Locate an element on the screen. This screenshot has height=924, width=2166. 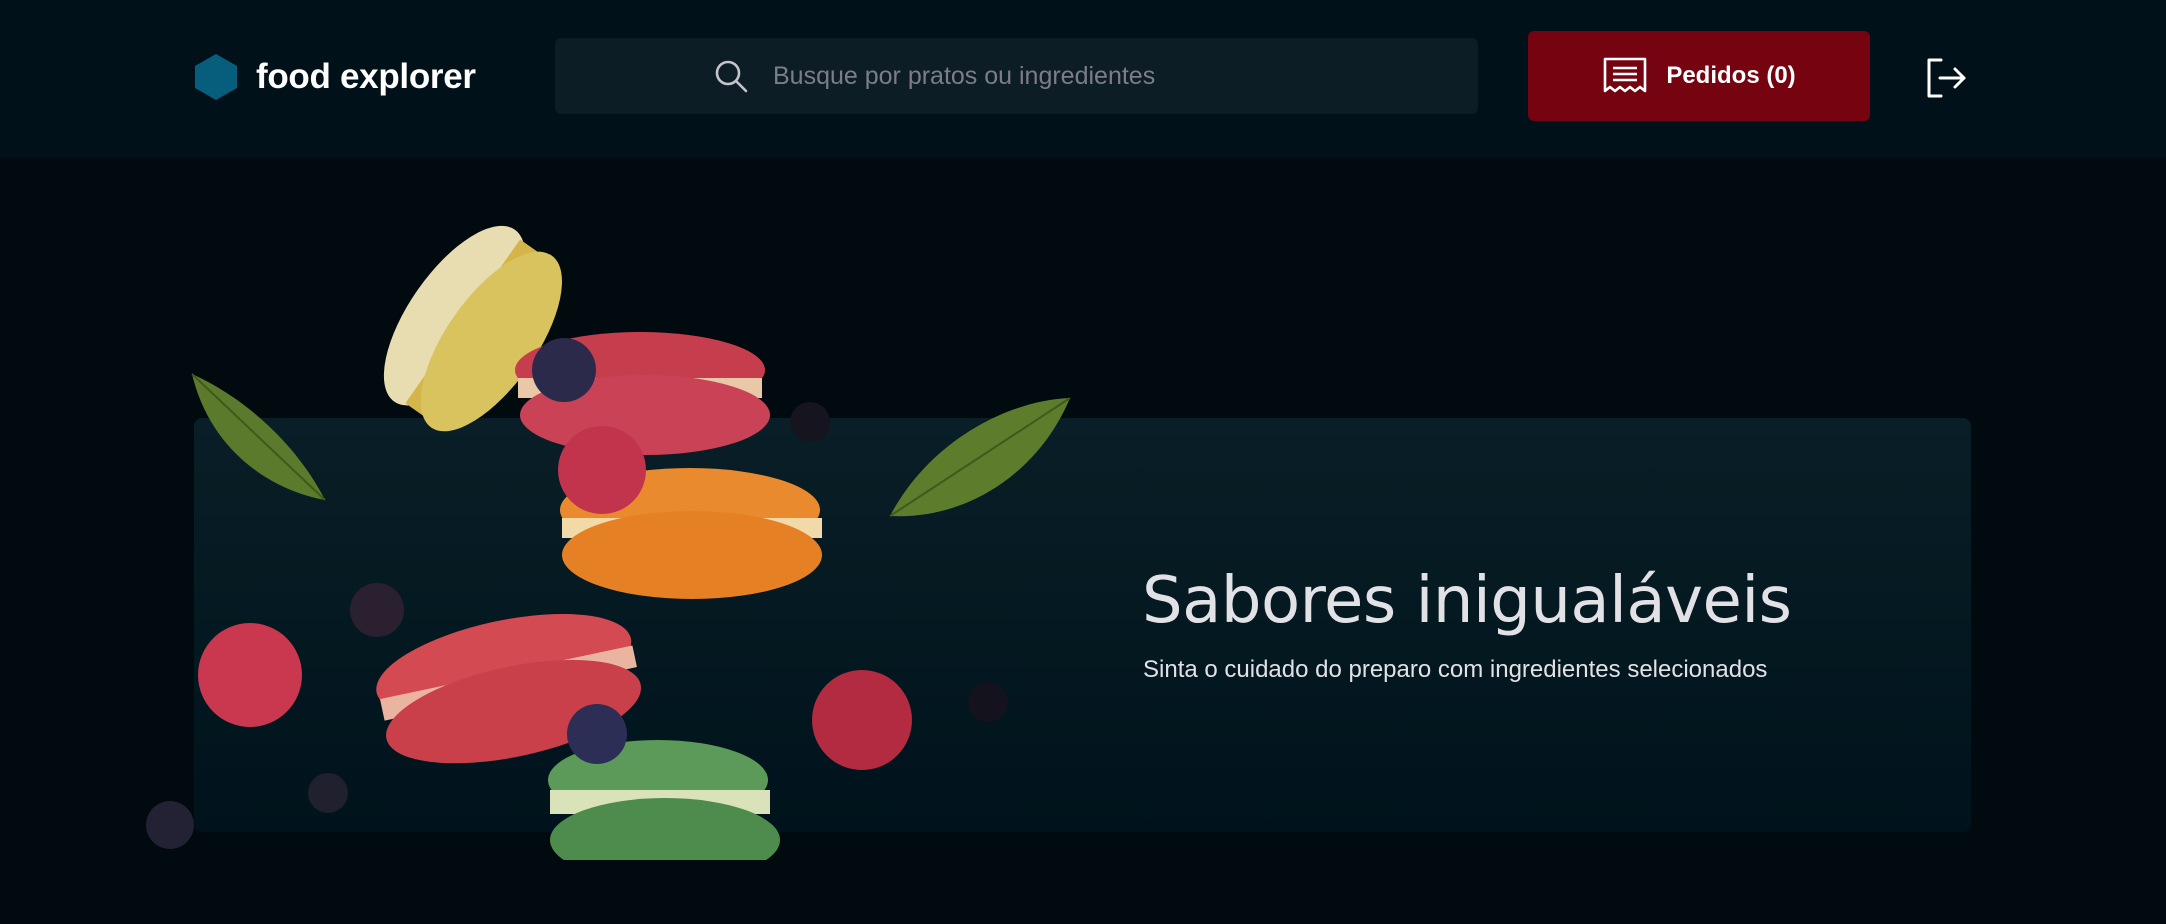
brand-name: food explorer is located at coordinates (366, 76).